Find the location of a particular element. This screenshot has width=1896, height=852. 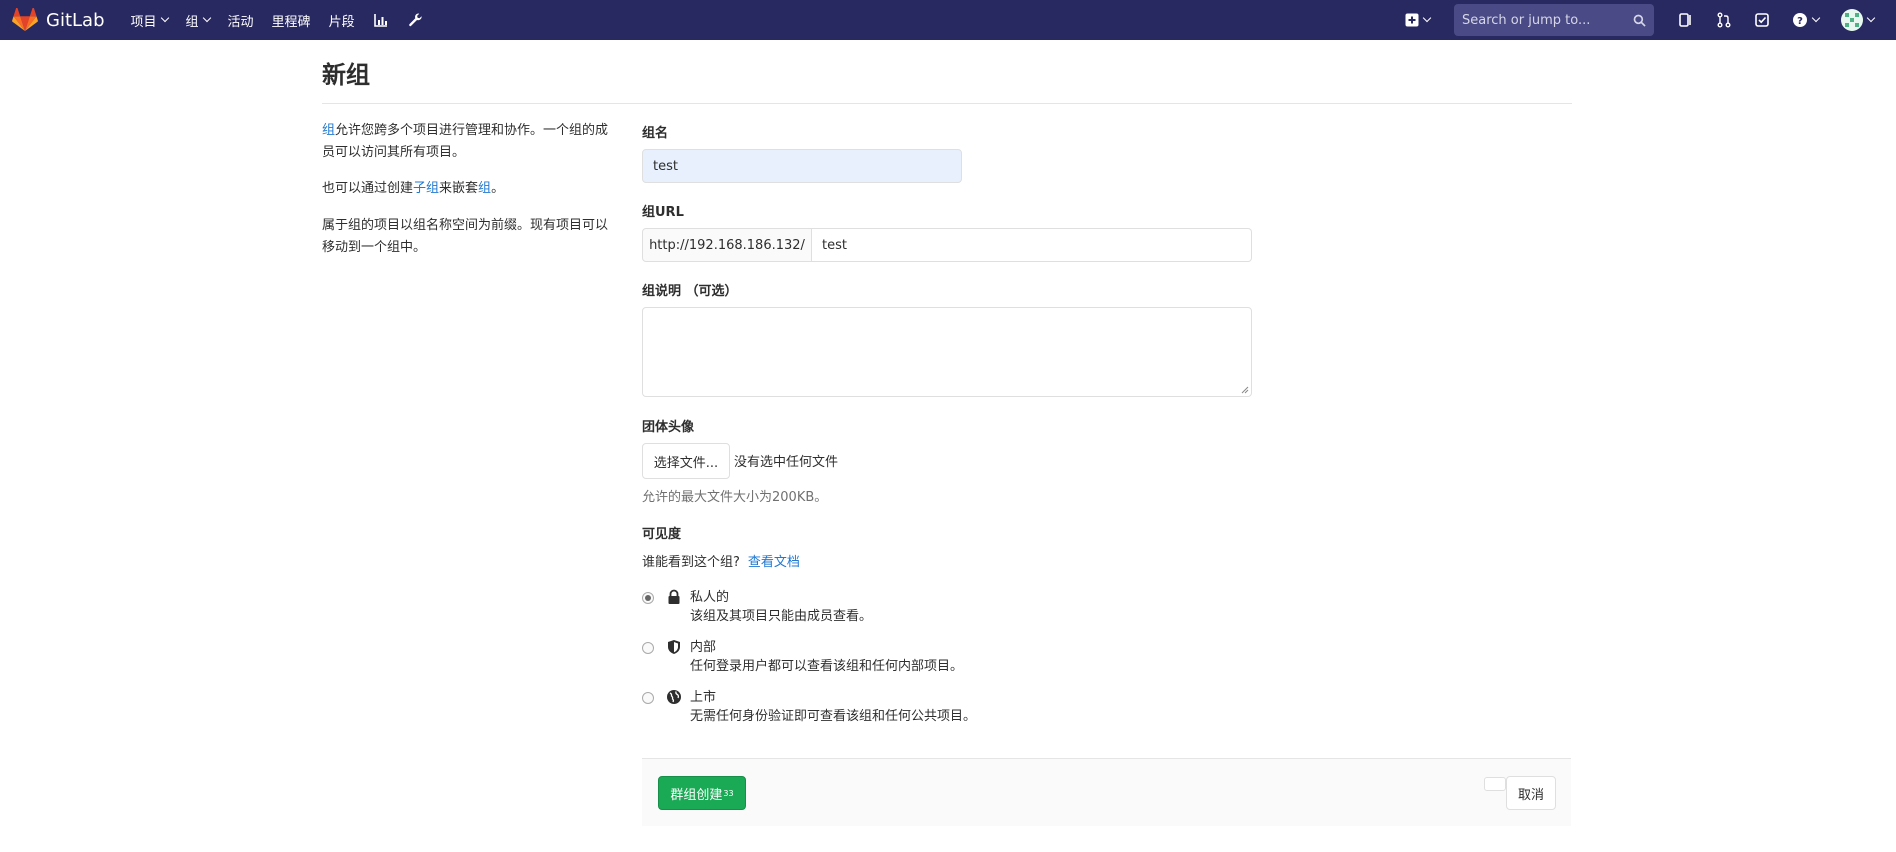

sidebar-p2-b: 来嵌套 is located at coordinates (459, 188).